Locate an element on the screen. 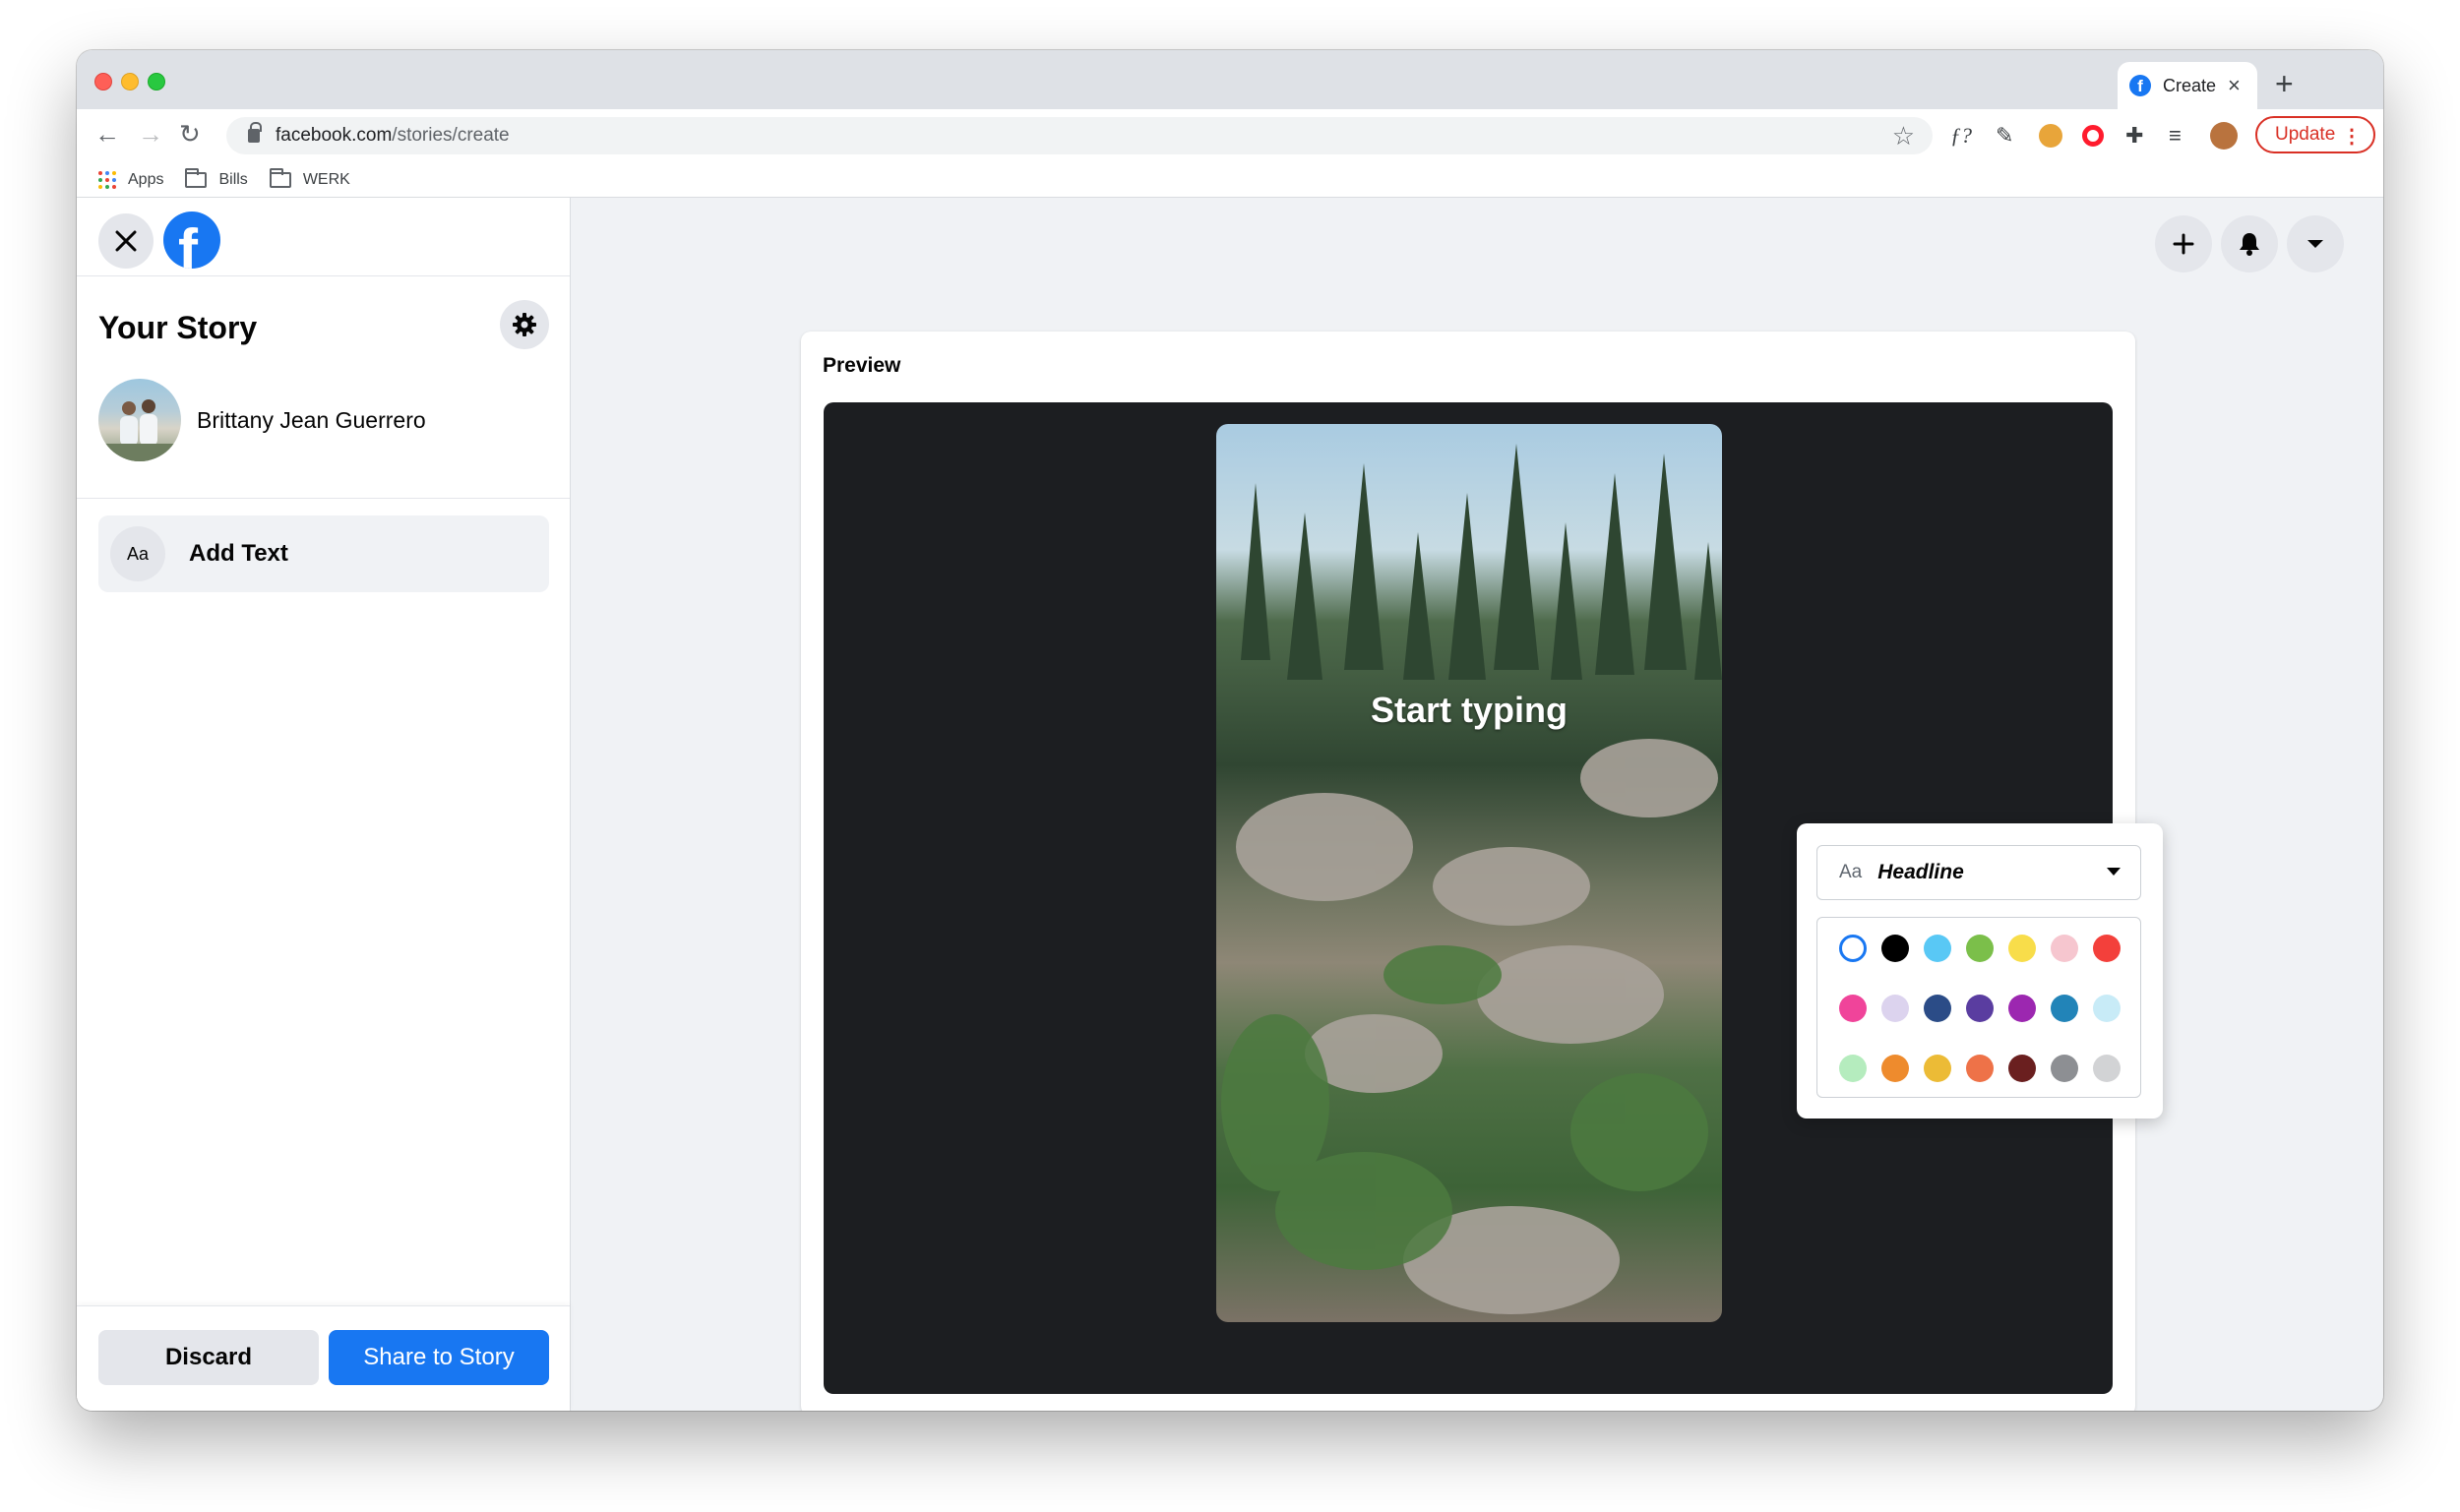  notifications-button is located at coordinates (2250, 244).